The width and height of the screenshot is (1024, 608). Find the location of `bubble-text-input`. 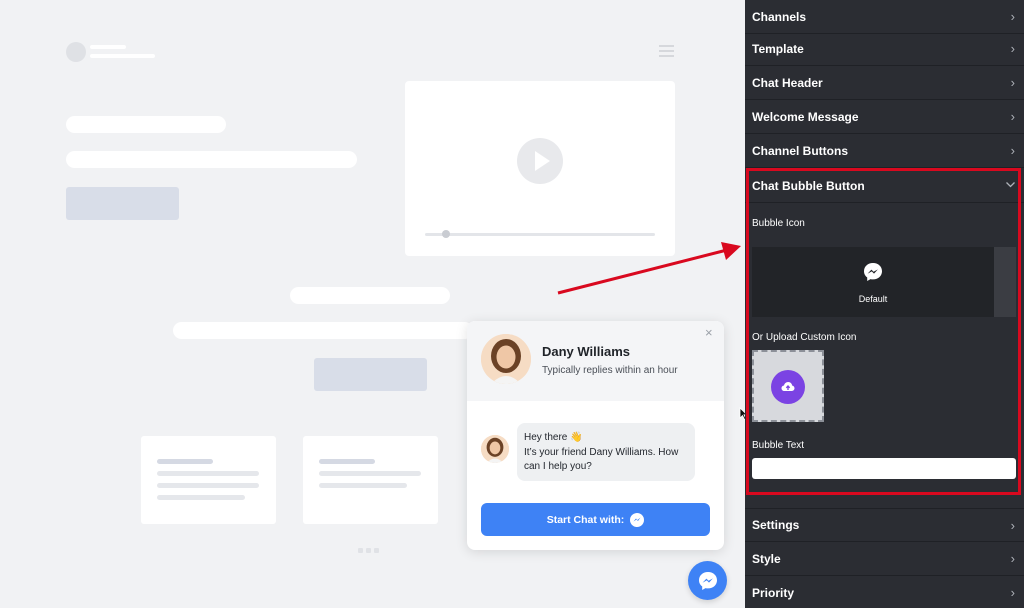

bubble-text-input is located at coordinates (884, 468).